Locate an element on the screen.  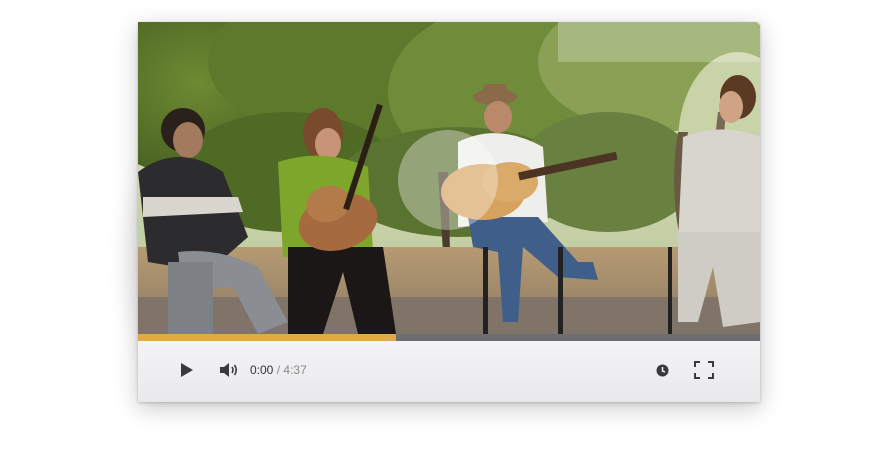
fullscreen-icon is located at coordinates (704, 370).